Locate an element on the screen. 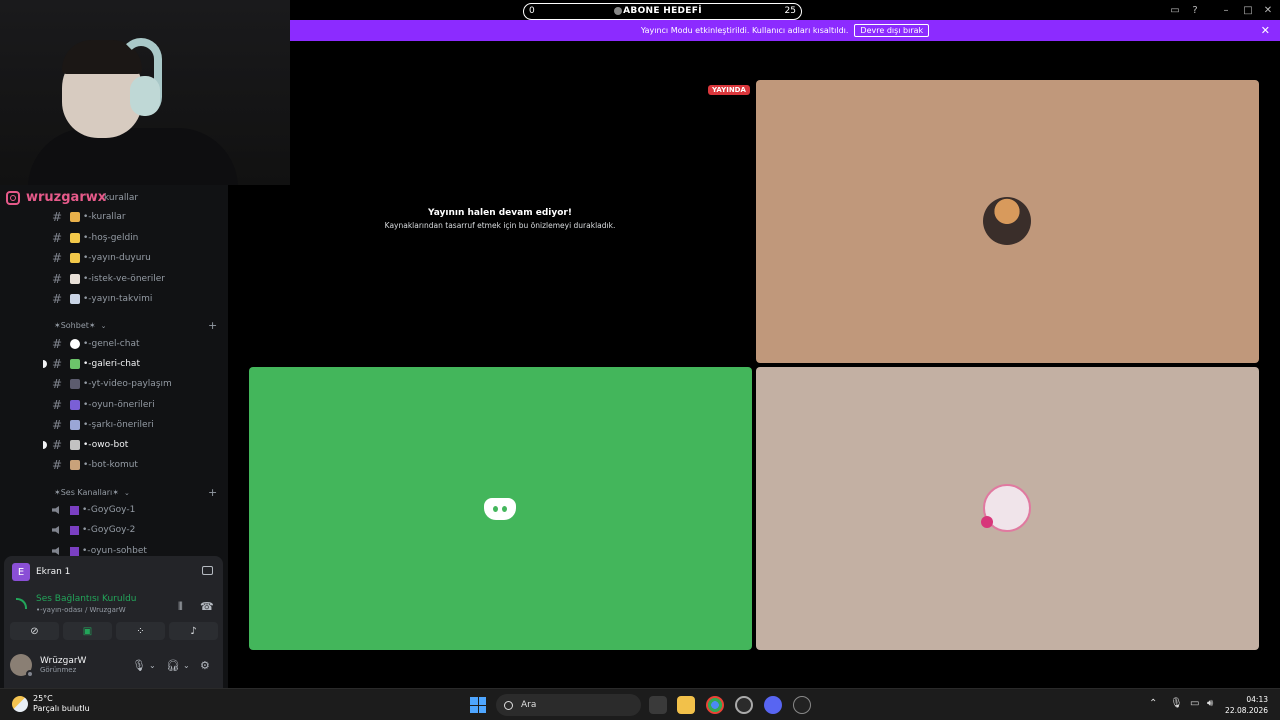  channel-label: •-bot-komut is located at coordinates (110, 465).